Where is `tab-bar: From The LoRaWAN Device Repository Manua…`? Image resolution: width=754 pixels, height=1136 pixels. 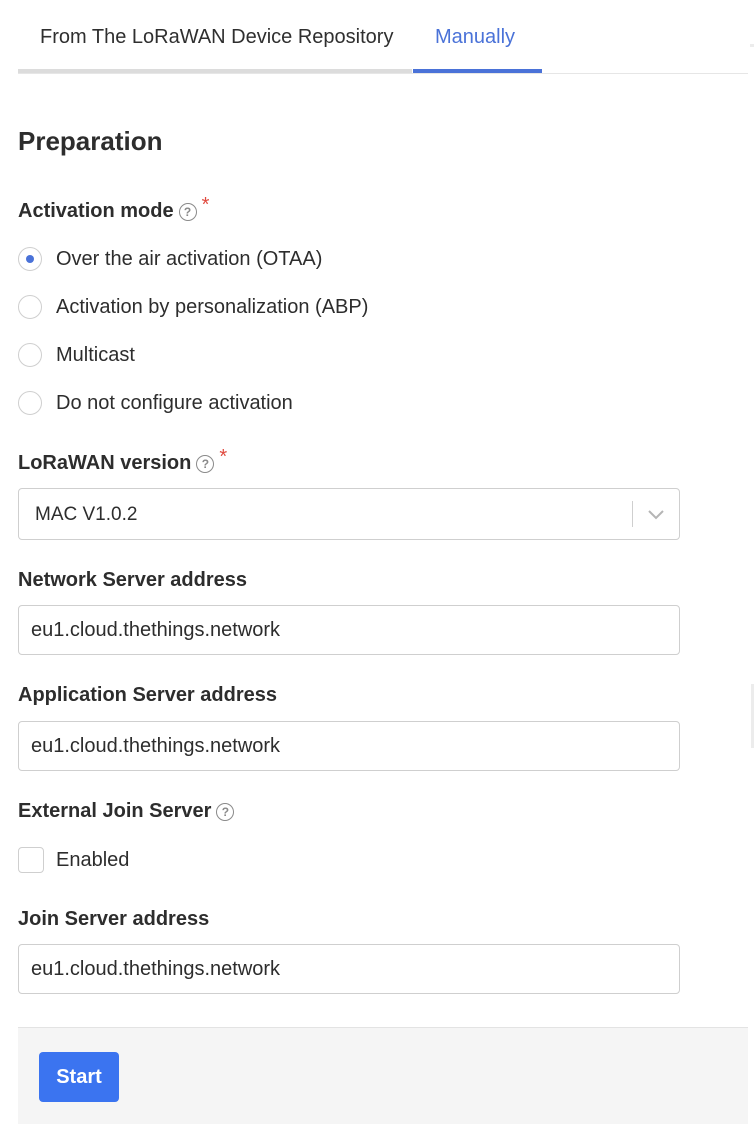 tab-bar: From The LoRaWAN Device Repository Manua… is located at coordinates (383, 37).